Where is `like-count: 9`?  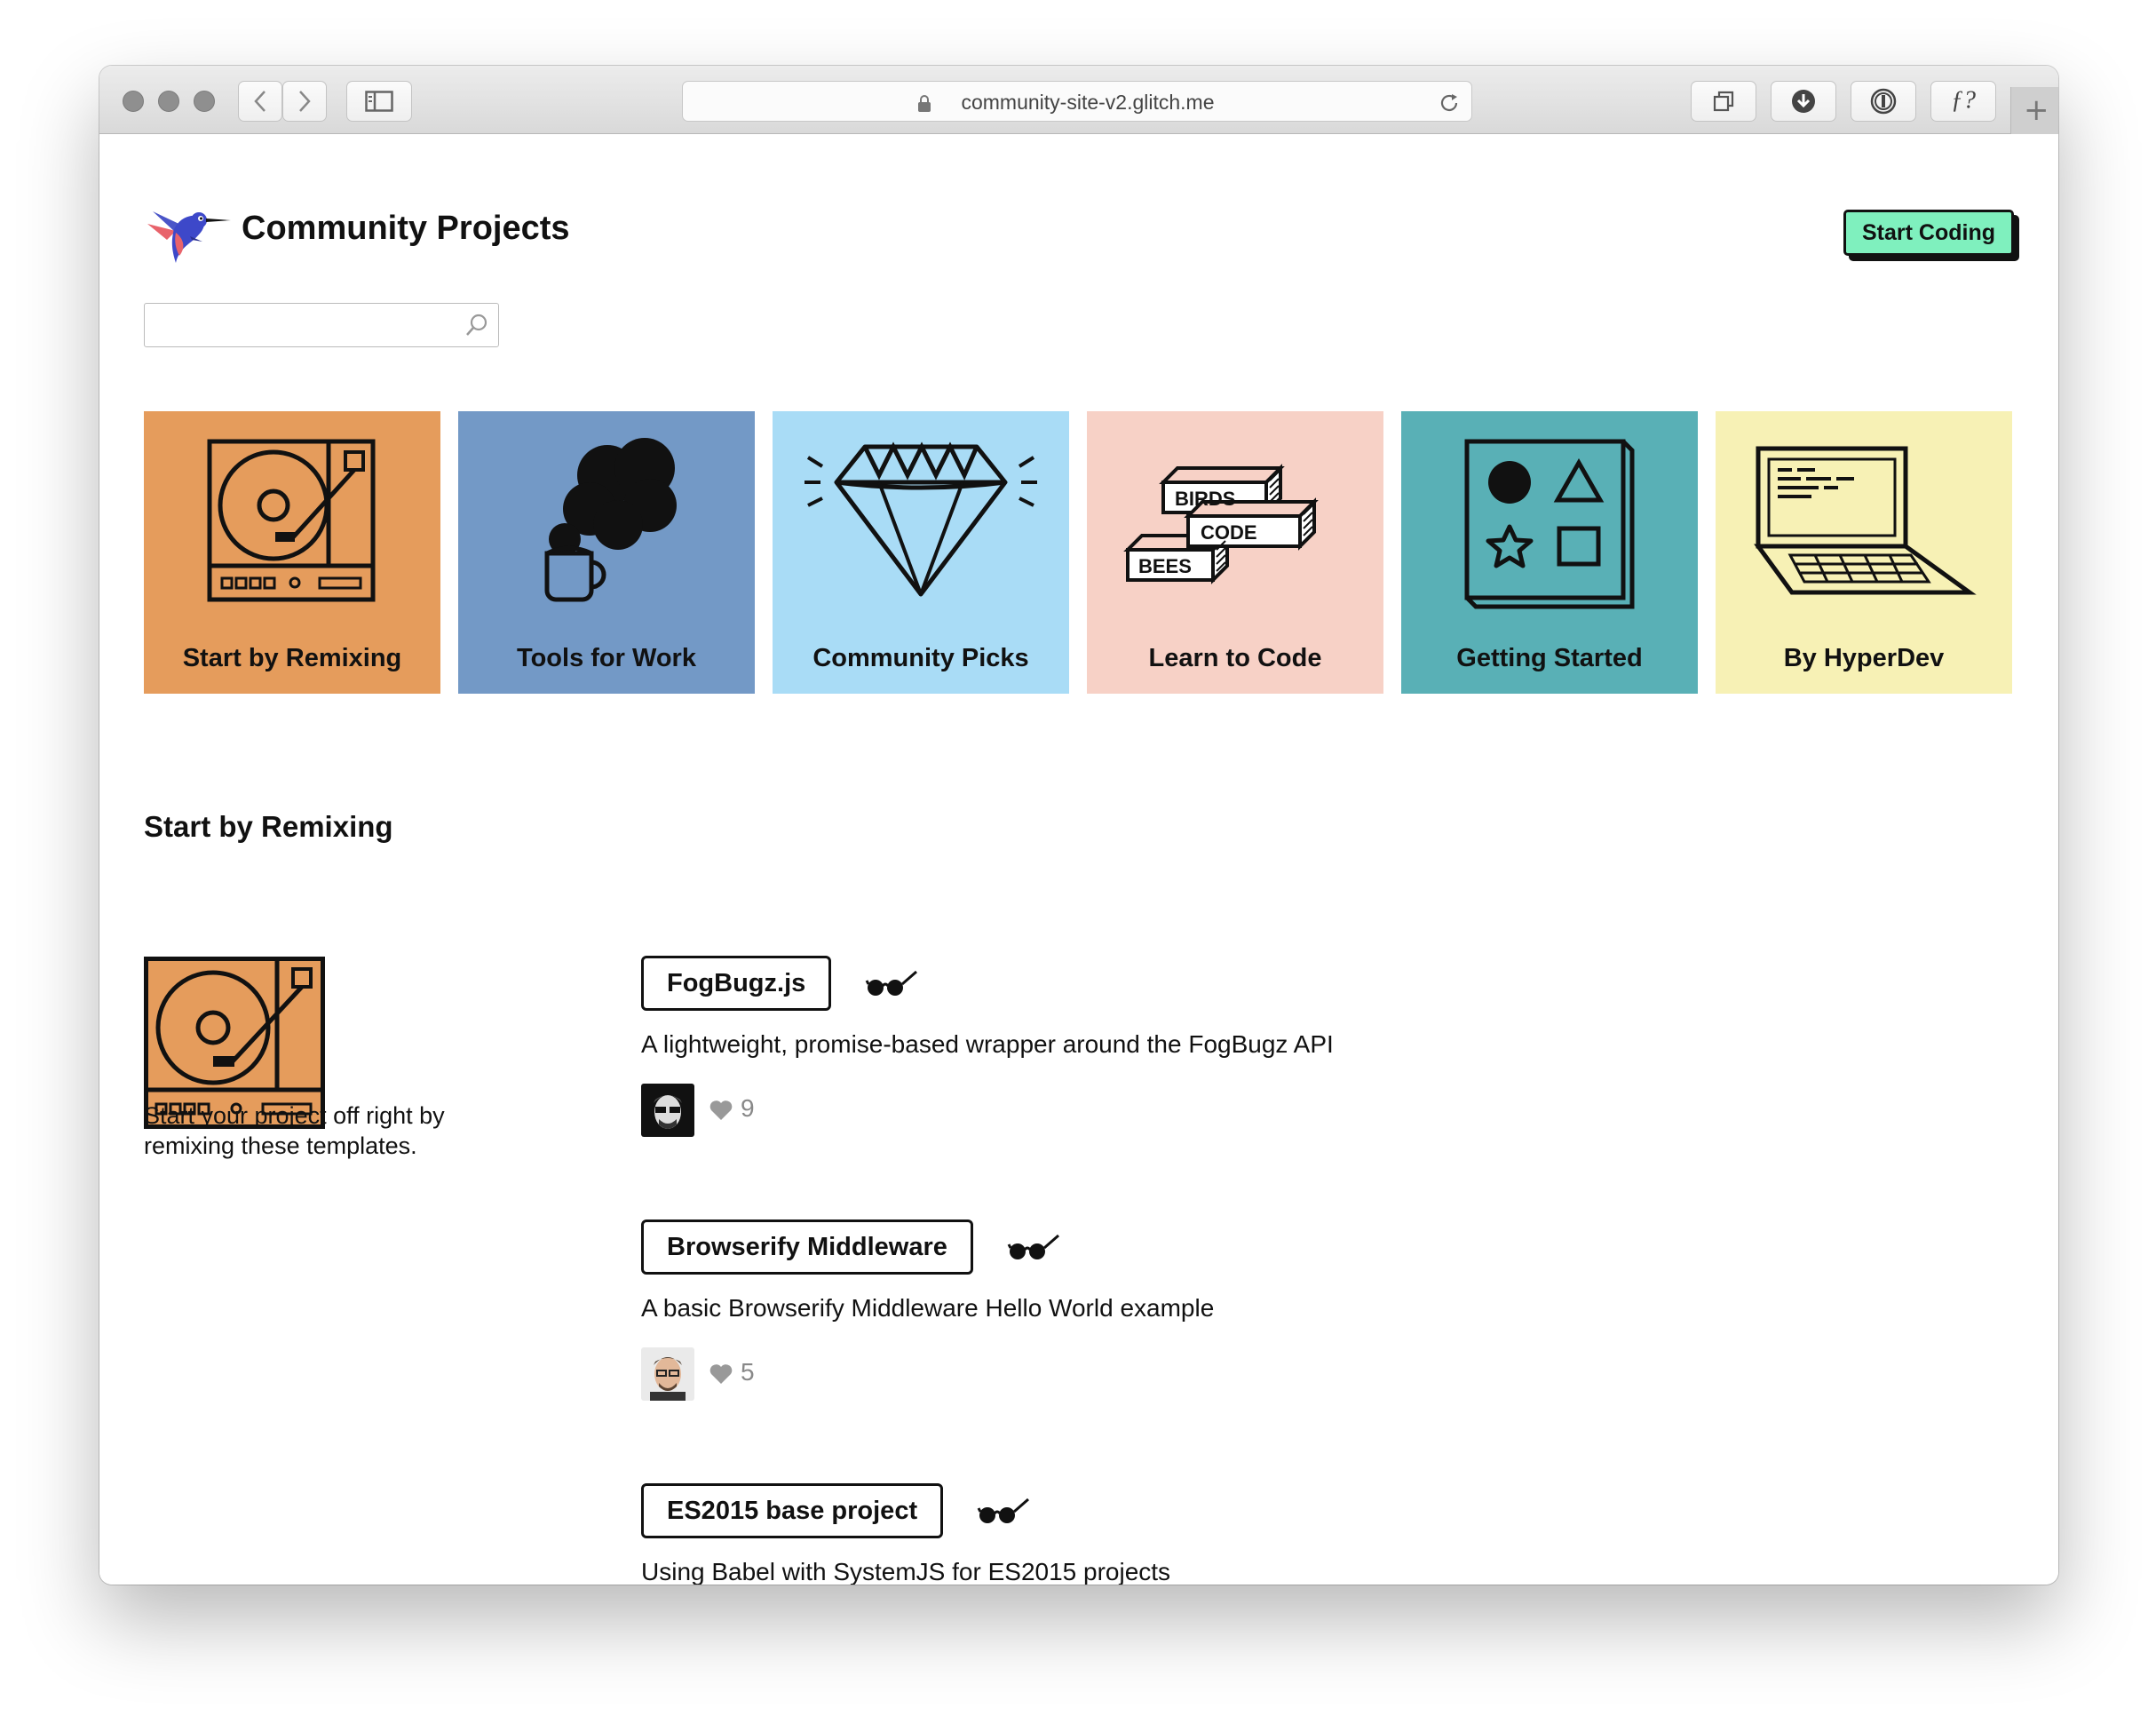
like-count: 9 is located at coordinates (748, 1108).